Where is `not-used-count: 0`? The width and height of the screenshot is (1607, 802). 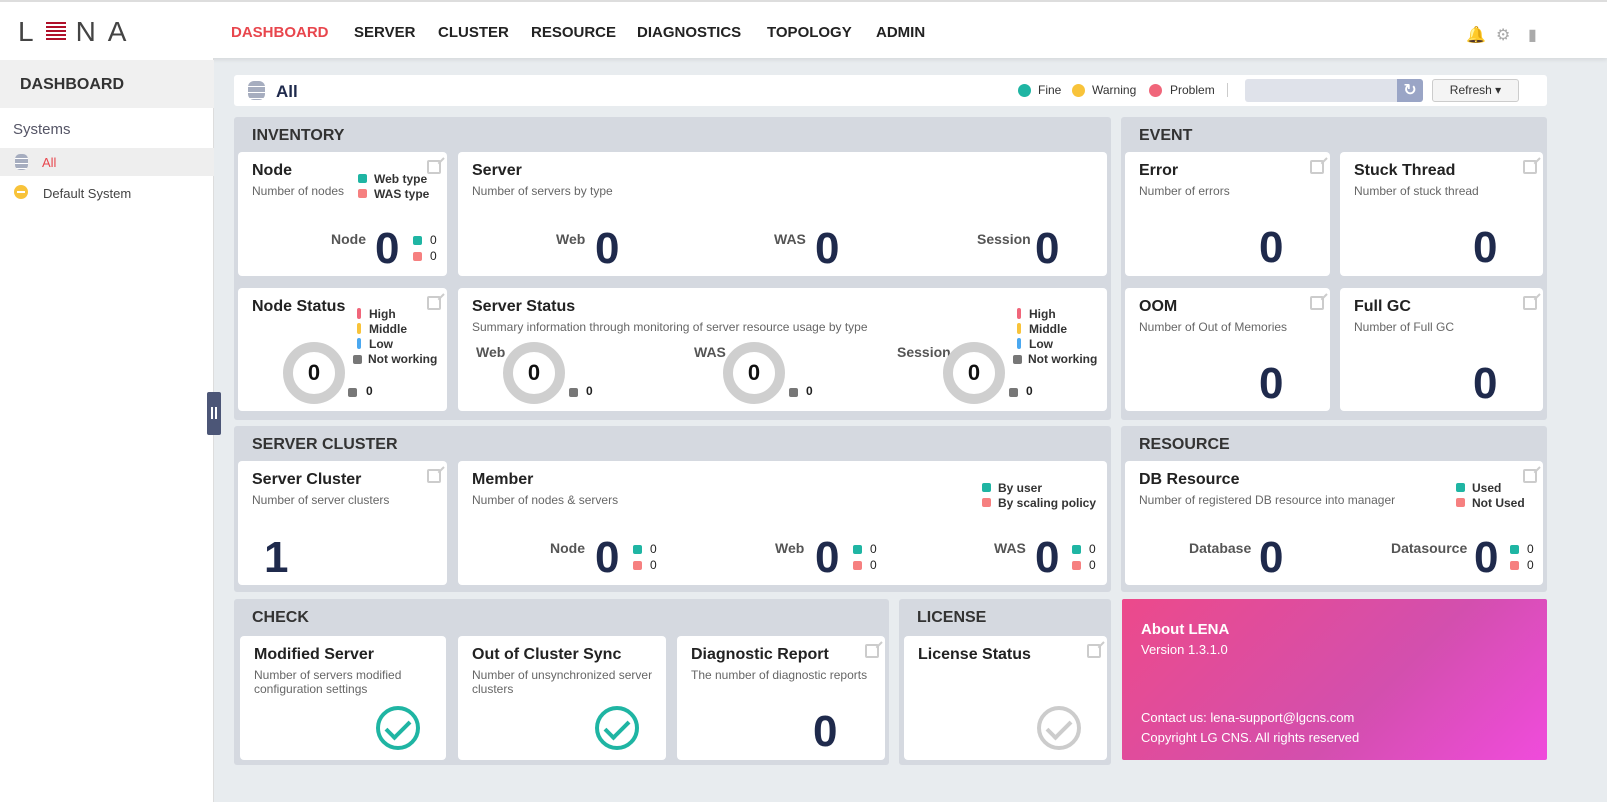 not-used-count: 0 is located at coordinates (1530, 565).